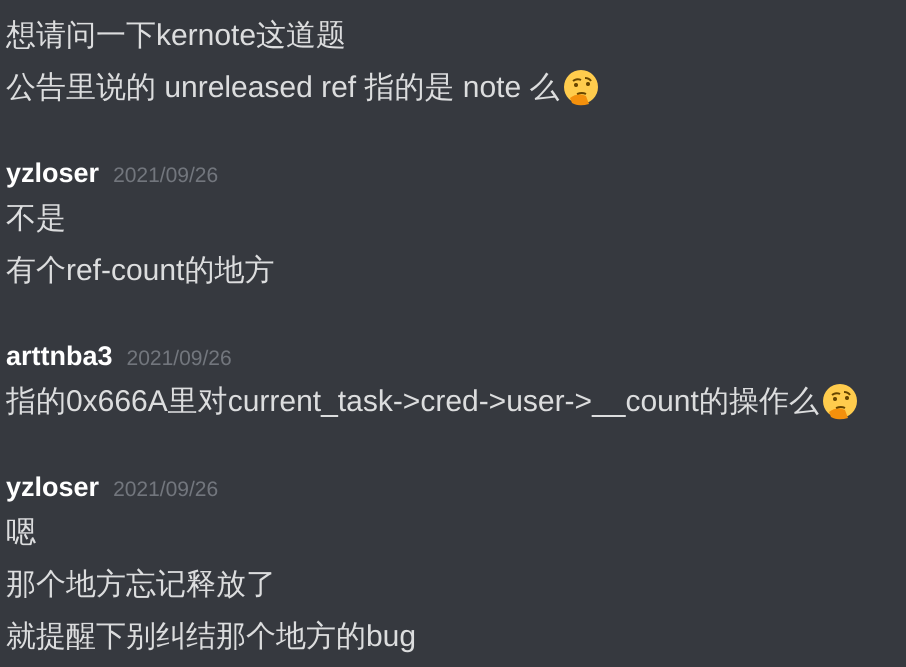 This screenshot has width=906, height=667. I want to click on message-text: 那个地方忘记释放了, so click(141, 585).